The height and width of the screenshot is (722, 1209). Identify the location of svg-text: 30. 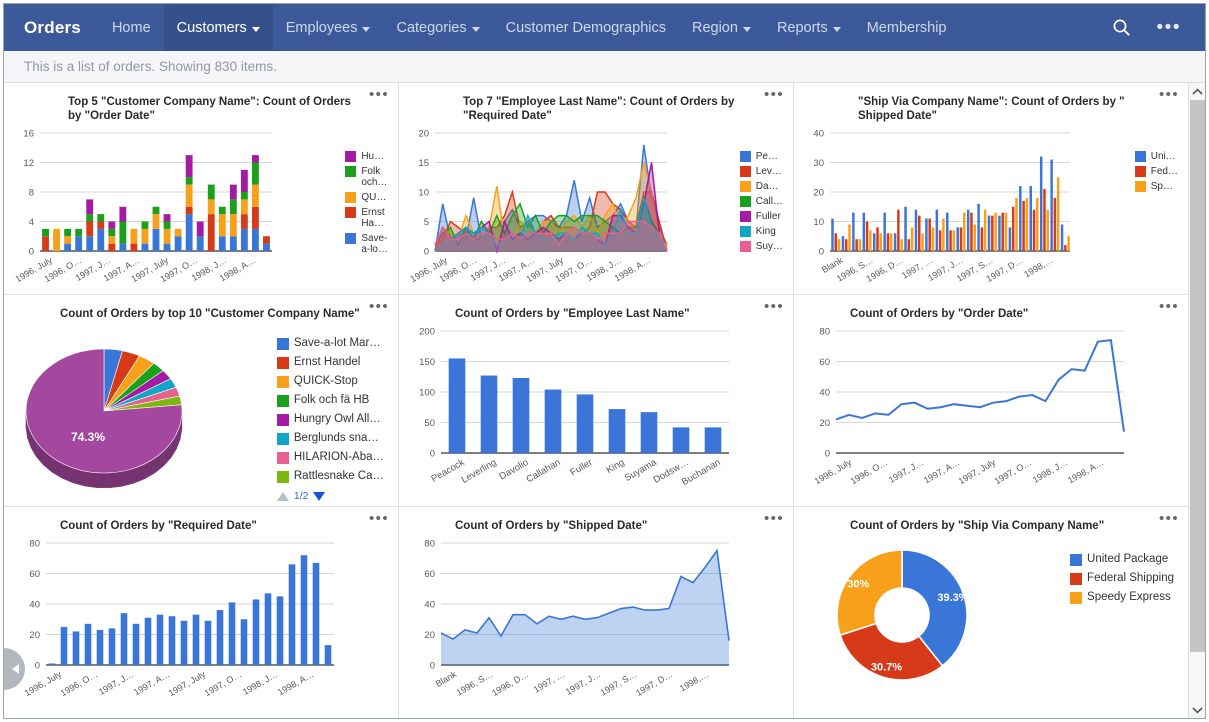
(818, 163).